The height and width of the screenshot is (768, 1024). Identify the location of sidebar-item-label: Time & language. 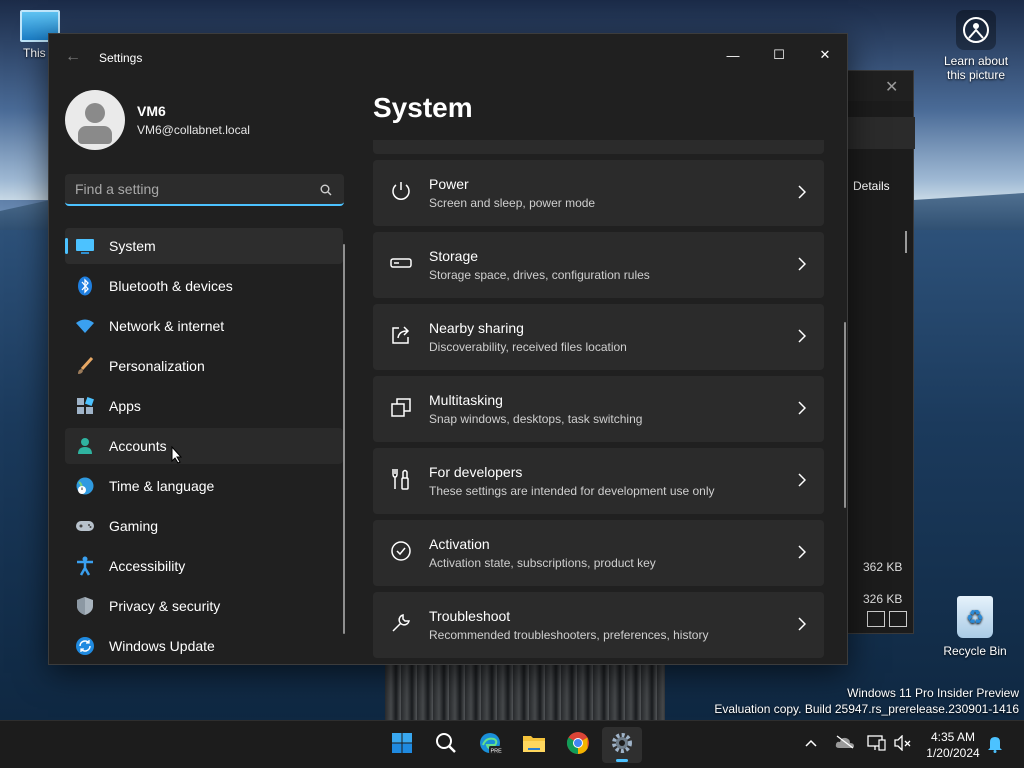
(162, 486).